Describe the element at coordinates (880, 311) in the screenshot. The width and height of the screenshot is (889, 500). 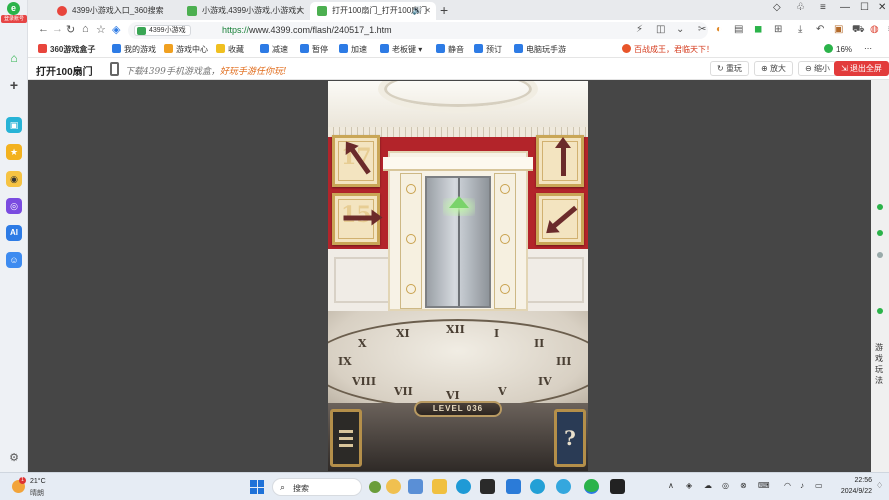
I see `collapse-icon` at that location.